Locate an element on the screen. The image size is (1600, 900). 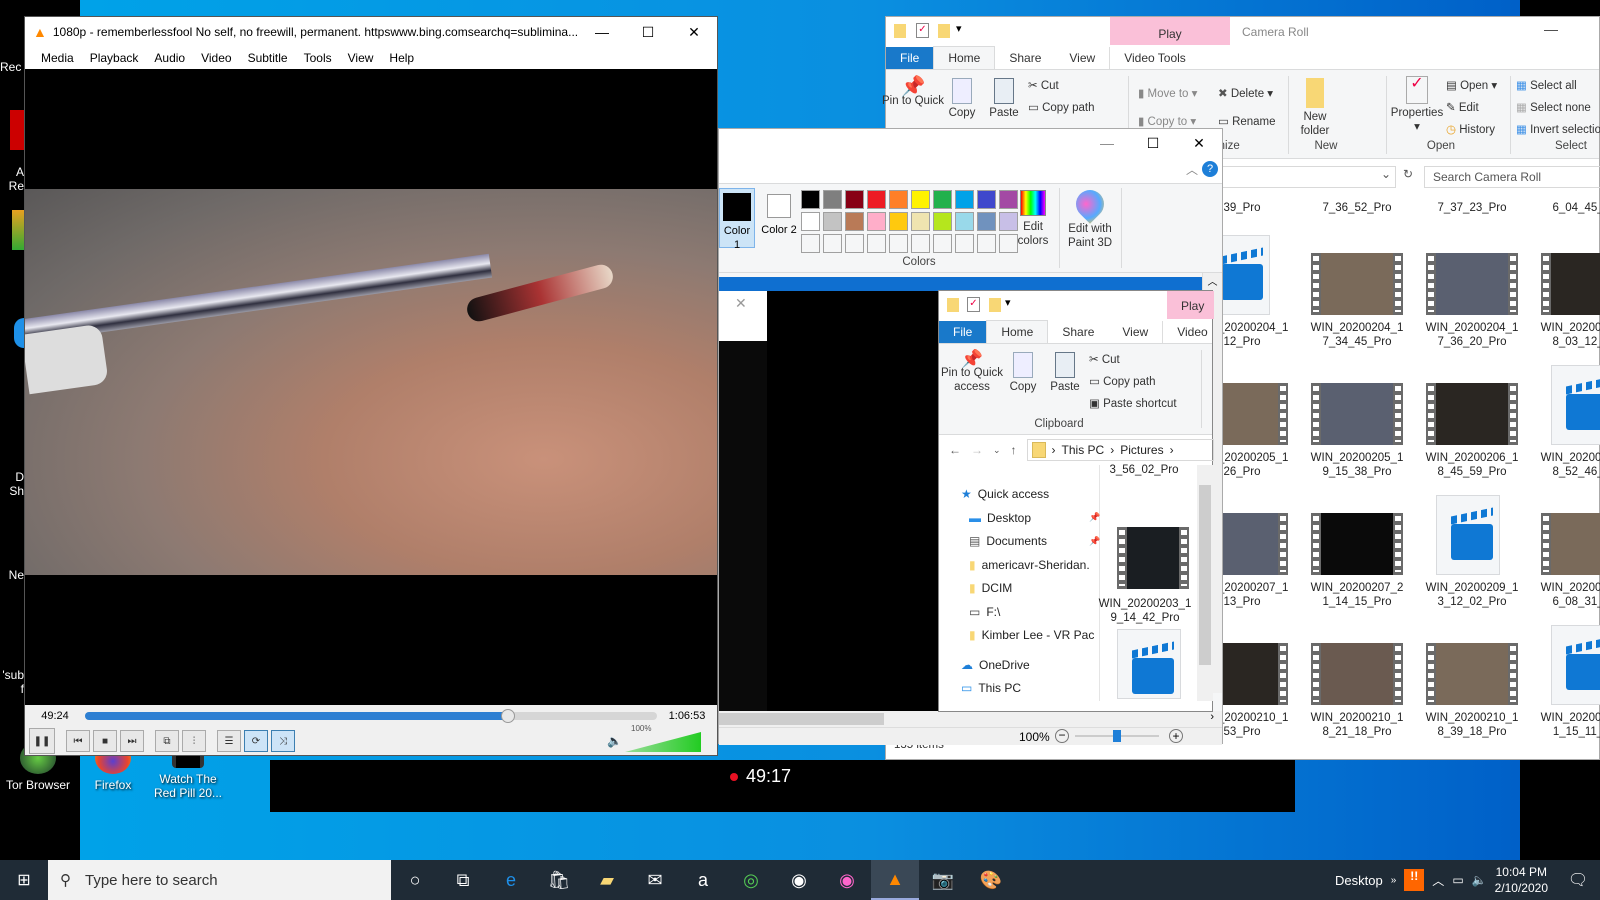
properties-button: ✓ Properties ▾ is located at coordinates (1417, 105).